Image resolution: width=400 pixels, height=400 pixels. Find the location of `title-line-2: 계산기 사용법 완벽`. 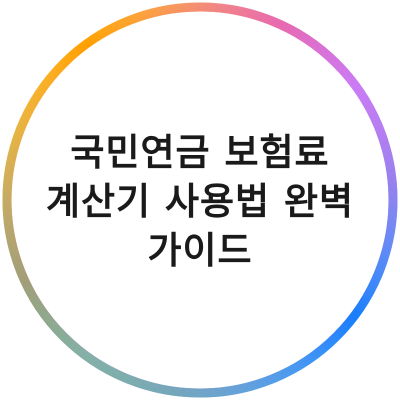

title-line-2: 계산기 사용법 완벽 is located at coordinates (200, 201).